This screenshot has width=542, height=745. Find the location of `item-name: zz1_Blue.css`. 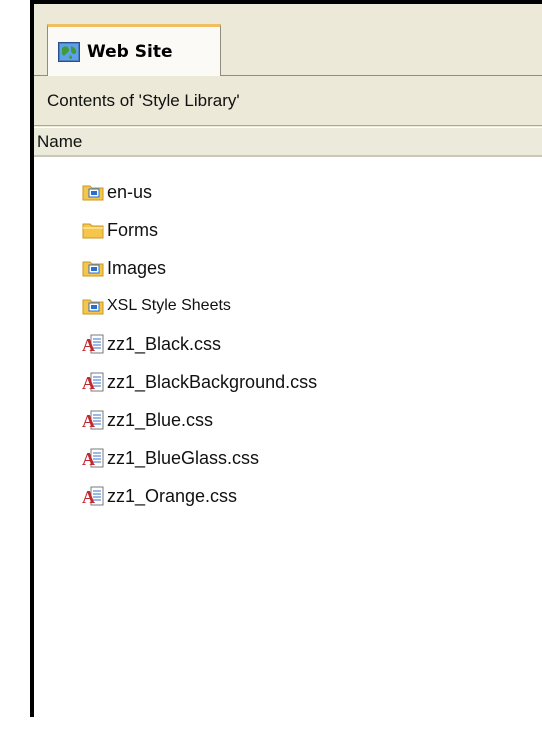

item-name: zz1_Blue.css is located at coordinates (160, 419).